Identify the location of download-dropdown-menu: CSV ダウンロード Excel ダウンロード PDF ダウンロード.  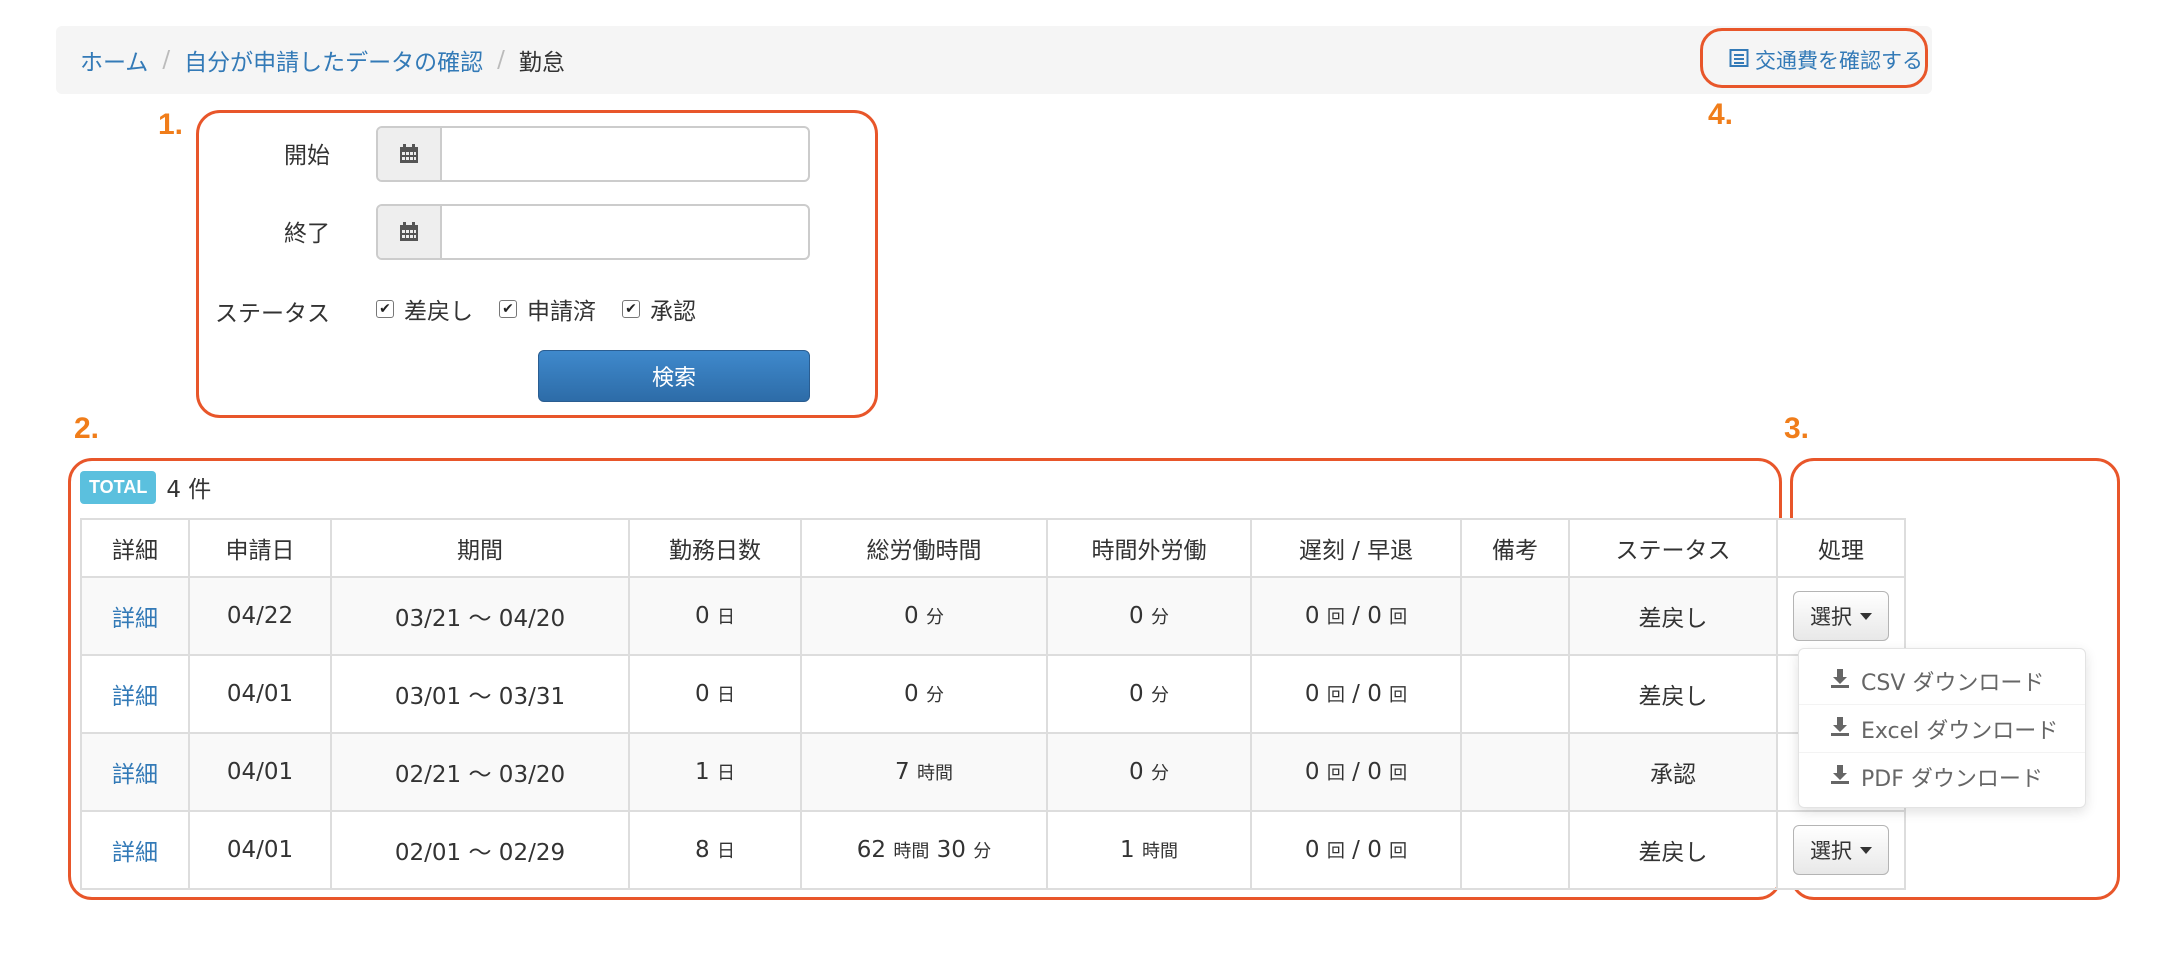
(1942, 728).